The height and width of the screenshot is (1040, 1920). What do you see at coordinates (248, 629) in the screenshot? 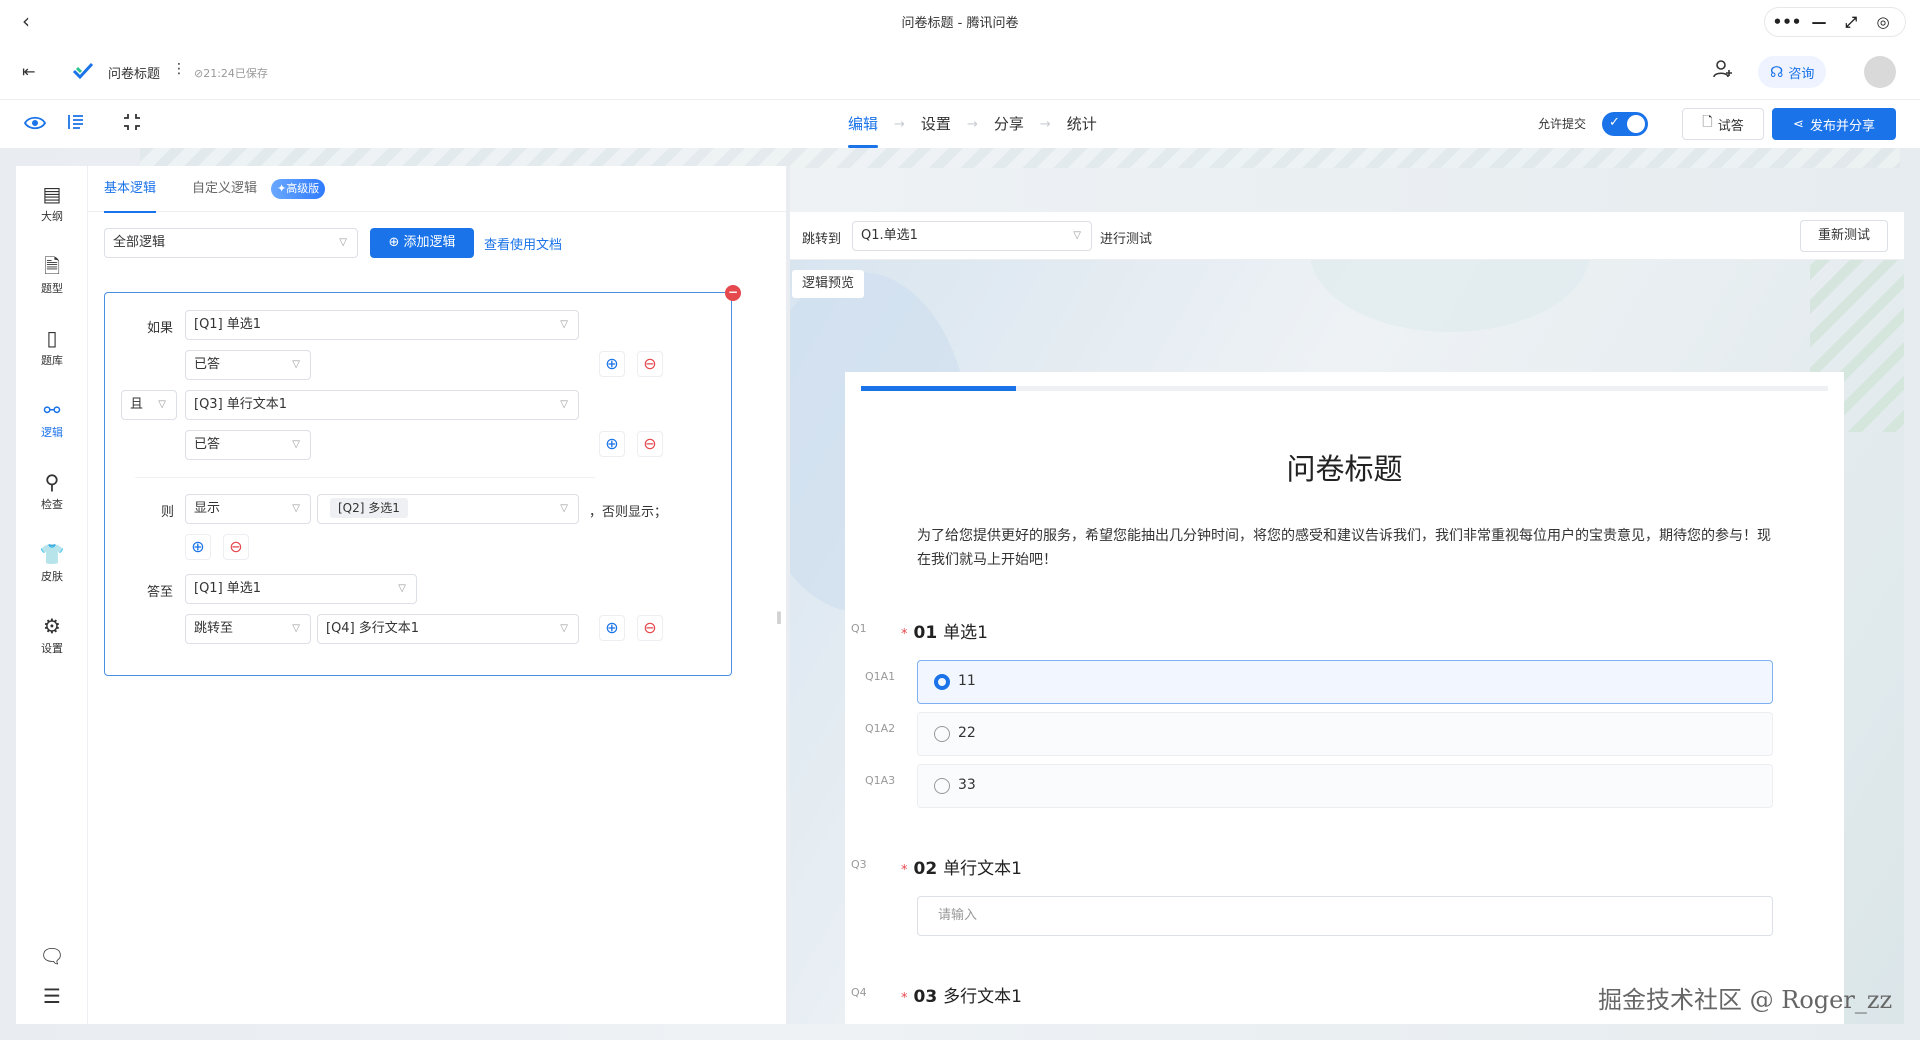
I see `jump-action-select: 跳转至 ▽` at bounding box center [248, 629].